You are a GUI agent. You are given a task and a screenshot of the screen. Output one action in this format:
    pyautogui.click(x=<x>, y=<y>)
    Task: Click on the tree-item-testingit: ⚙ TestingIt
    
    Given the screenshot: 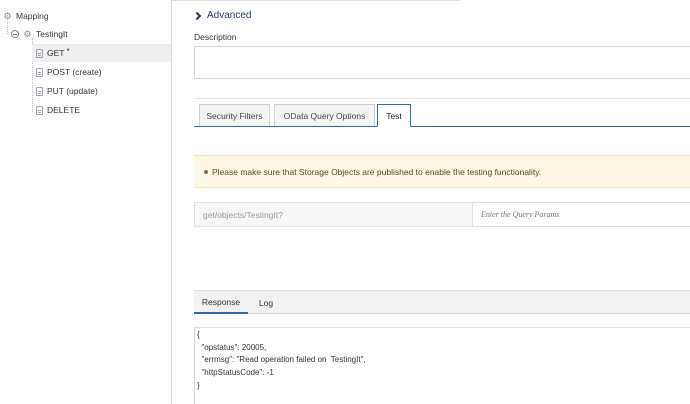 What is the action you would take?
    pyautogui.click(x=39, y=34)
    